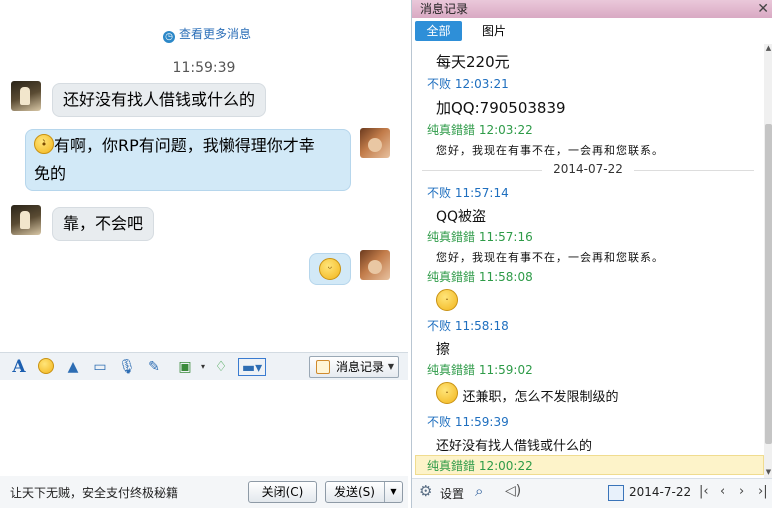  I want to click on view-more-label: 查看更多消息, so click(215, 34).